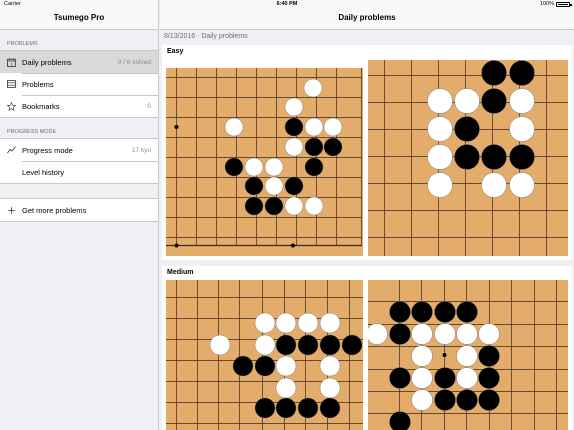 This screenshot has width=574, height=430. Describe the element at coordinates (367, 17) in the screenshot. I see `page-title: Daily problems` at that location.